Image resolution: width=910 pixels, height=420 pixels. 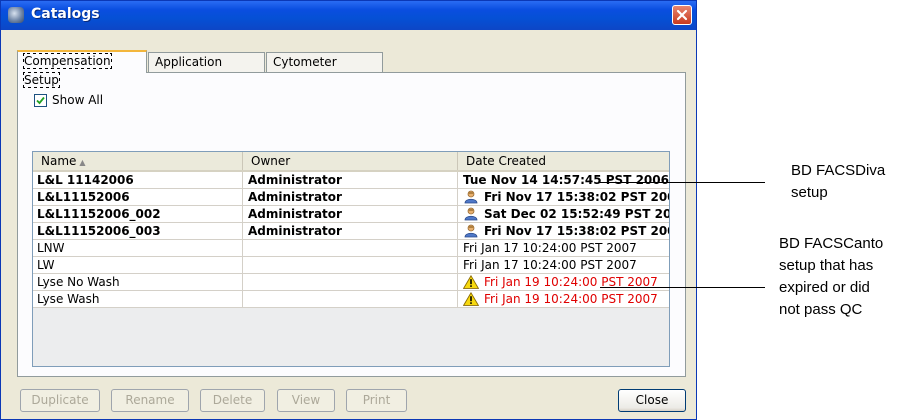 What do you see at coordinates (138, 231) in the screenshot?
I see `cell-name: L&L11152006_003` at bounding box center [138, 231].